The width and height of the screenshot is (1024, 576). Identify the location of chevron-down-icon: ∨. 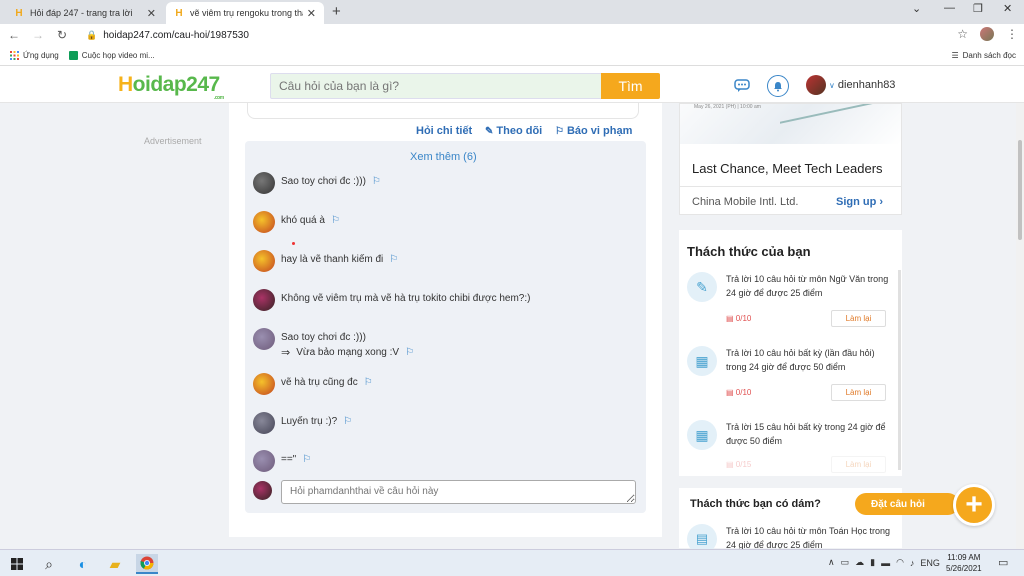
(832, 85).